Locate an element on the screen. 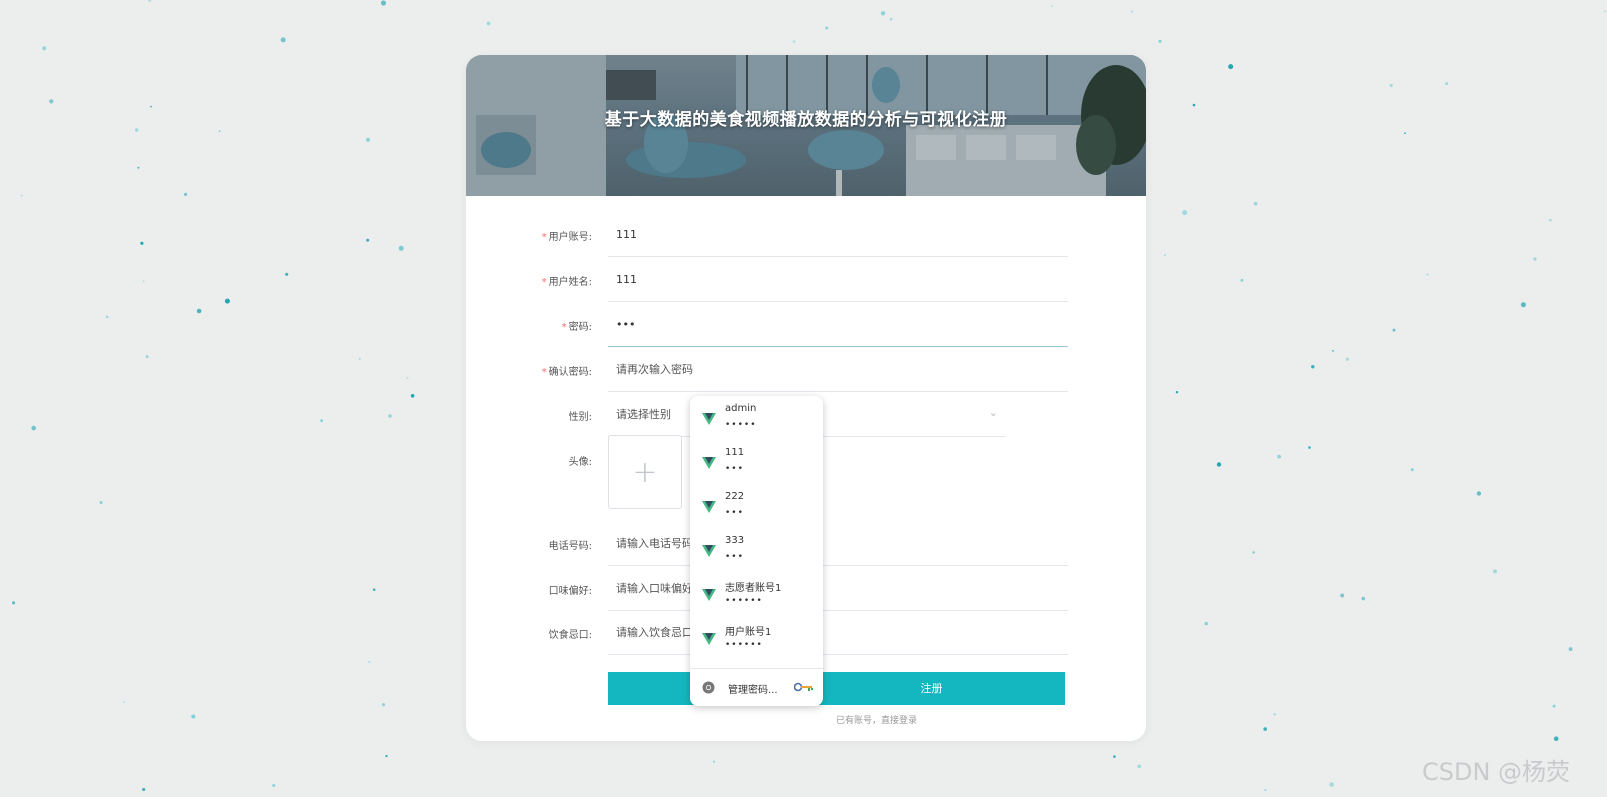 The height and width of the screenshot is (797, 1607). confirm-password-row: * 确认密码: is located at coordinates (806, 370).